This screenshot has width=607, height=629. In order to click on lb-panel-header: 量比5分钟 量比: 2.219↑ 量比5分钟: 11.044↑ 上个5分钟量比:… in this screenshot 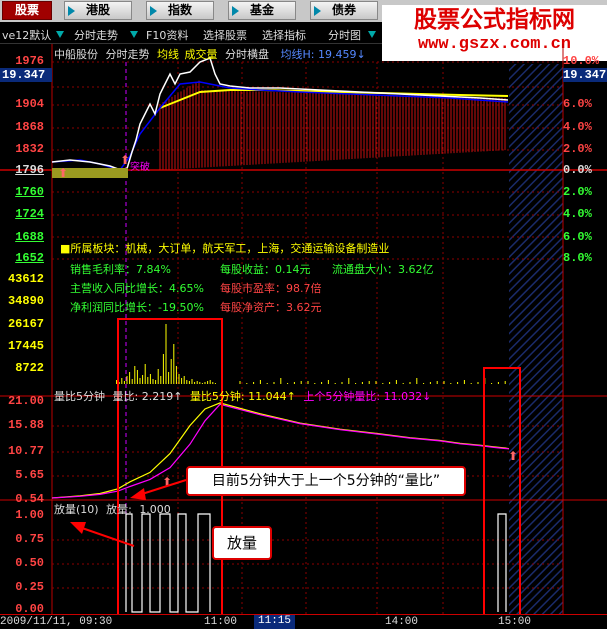, I will do `click(242, 396)`.